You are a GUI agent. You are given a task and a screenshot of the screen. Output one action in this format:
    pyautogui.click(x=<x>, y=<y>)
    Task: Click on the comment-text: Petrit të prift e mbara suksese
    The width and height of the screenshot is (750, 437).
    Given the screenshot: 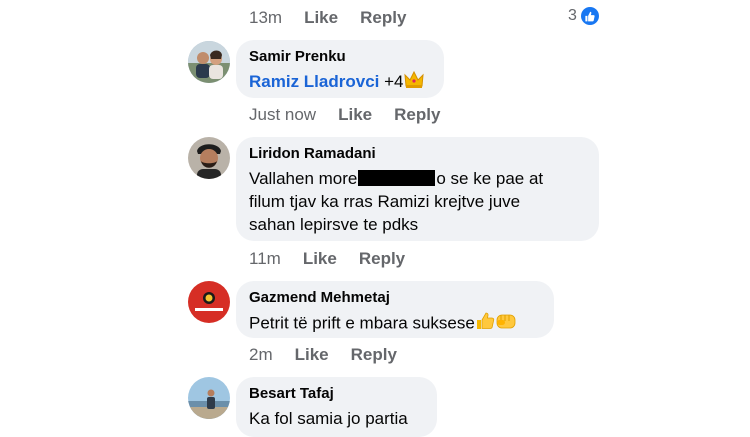 What is the action you would take?
    pyautogui.click(x=383, y=324)
    